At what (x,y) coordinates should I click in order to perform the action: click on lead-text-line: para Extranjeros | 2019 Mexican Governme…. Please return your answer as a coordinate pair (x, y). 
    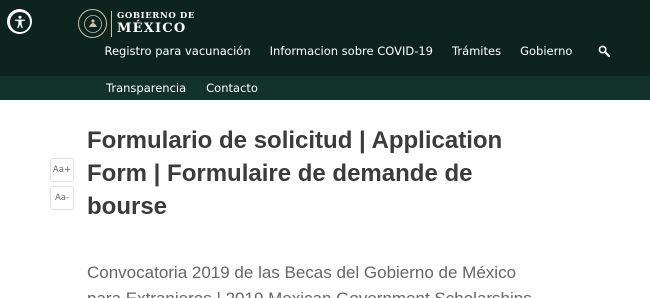
    Looking at the image, I should click on (357, 292).